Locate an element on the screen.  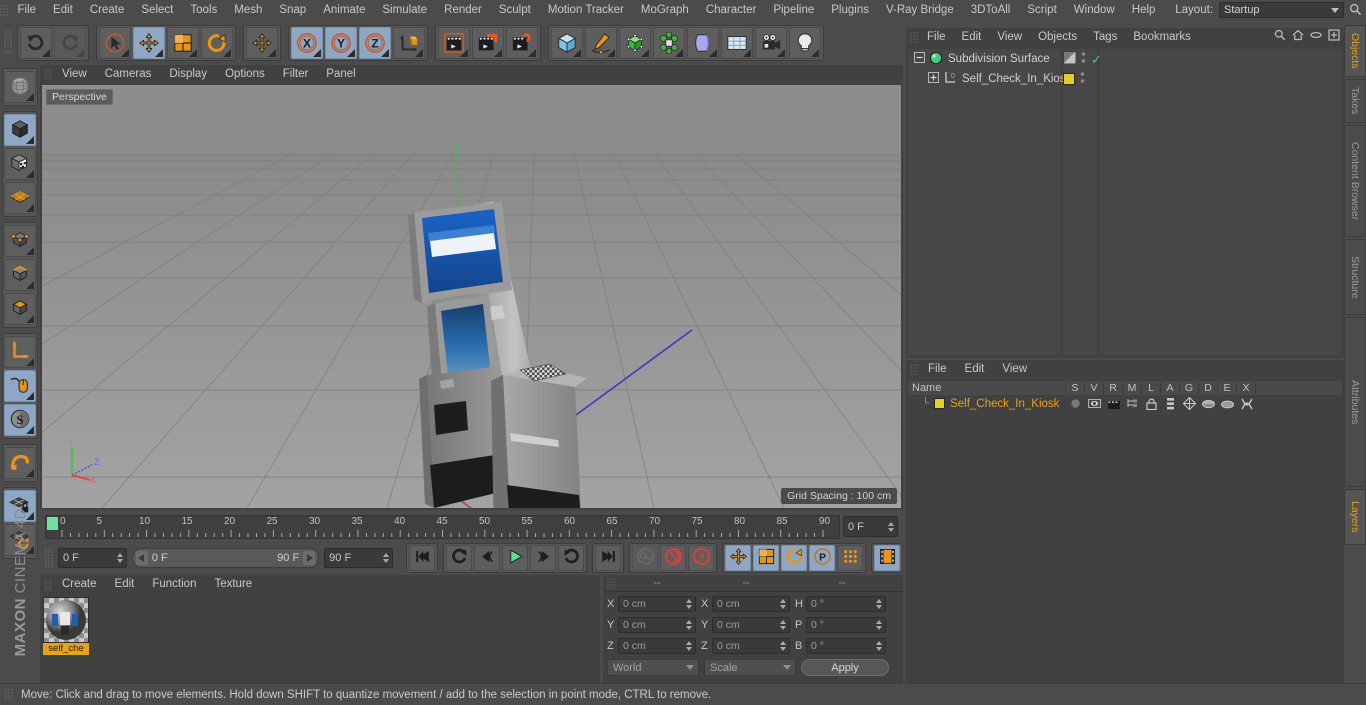
dock-tab-objects: Objects is located at coordinates (1355, 51).